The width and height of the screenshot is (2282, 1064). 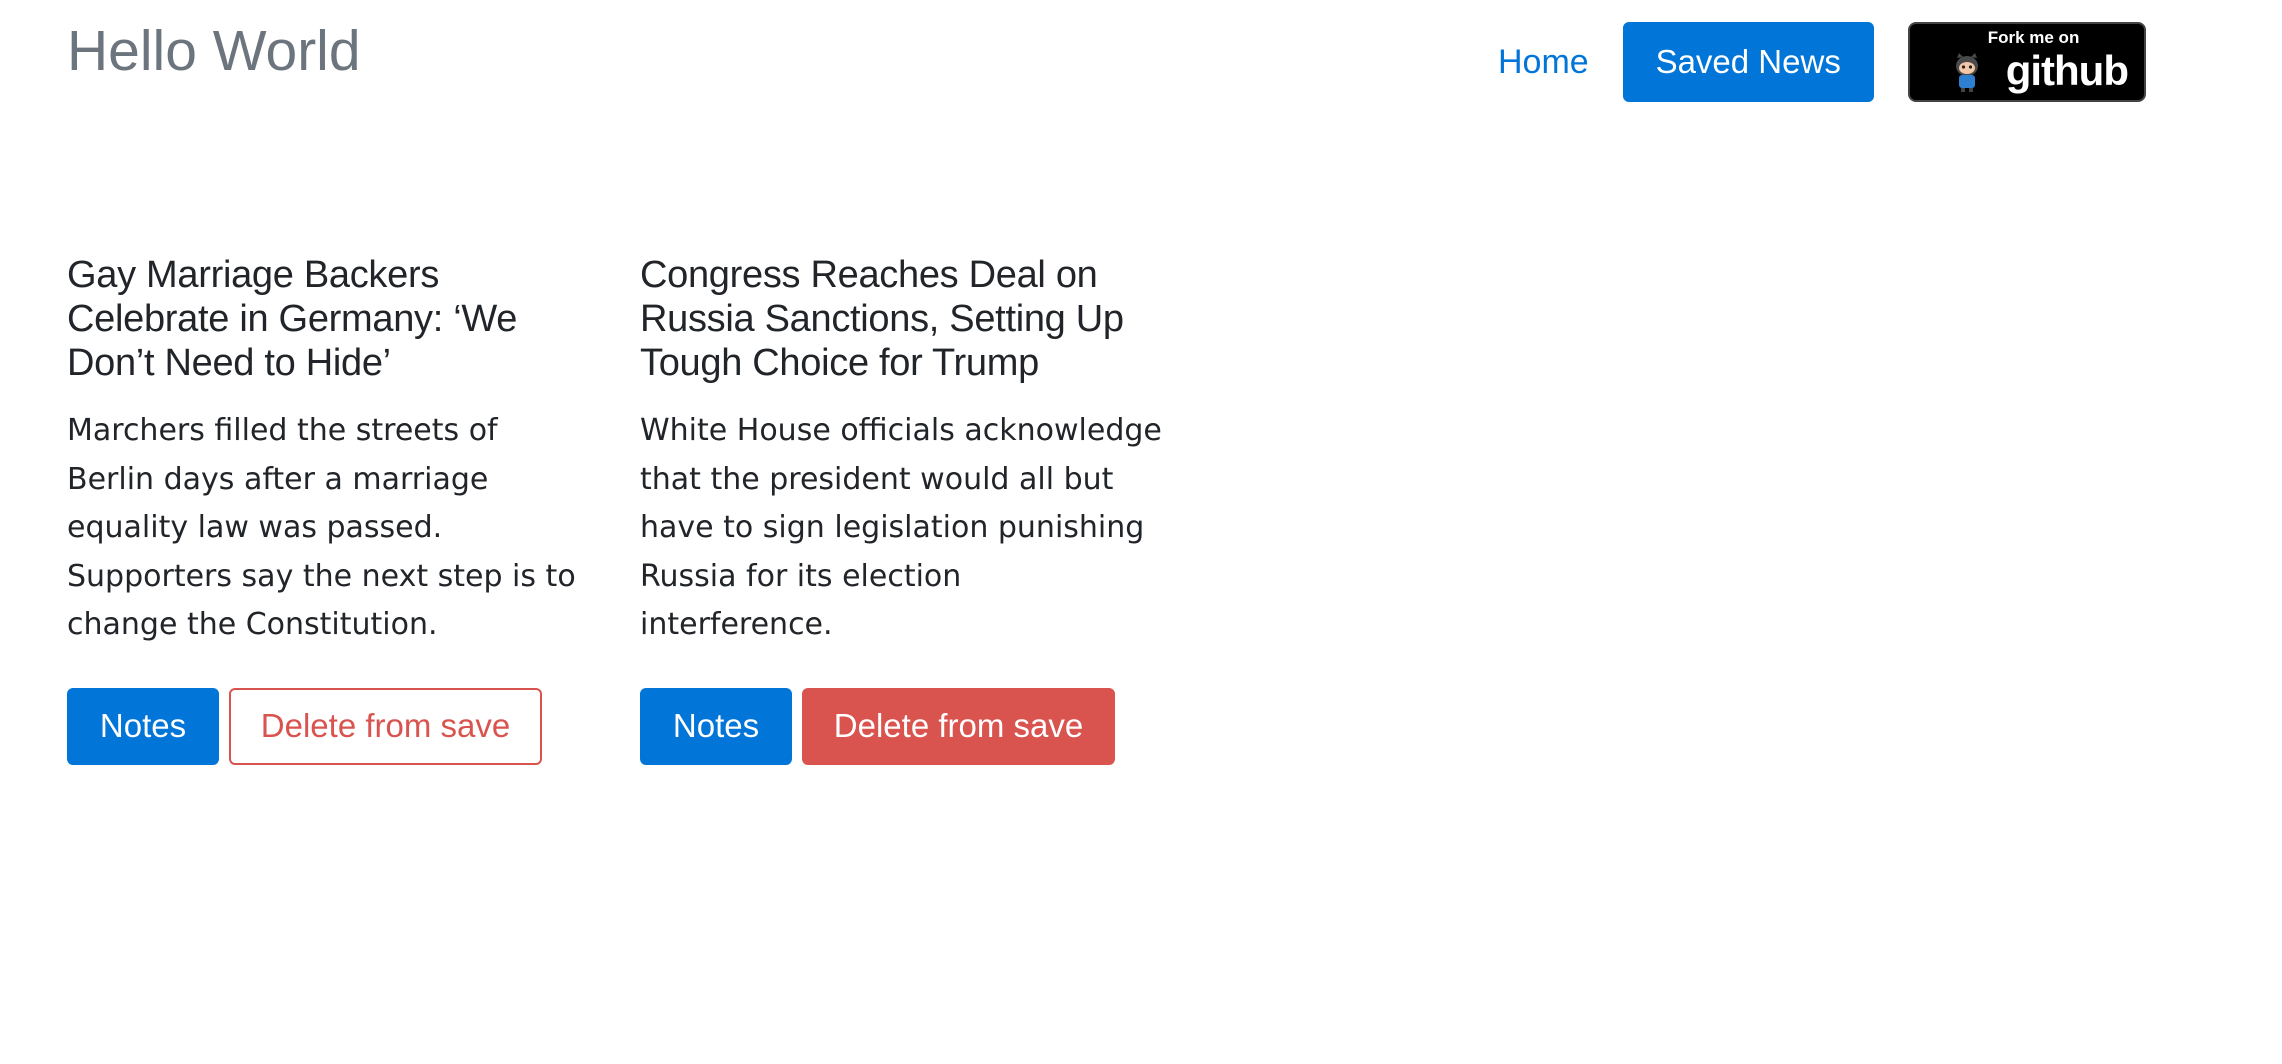 What do you see at coordinates (1543, 62) in the screenshot?
I see `nav-home-link: Home` at bounding box center [1543, 62].